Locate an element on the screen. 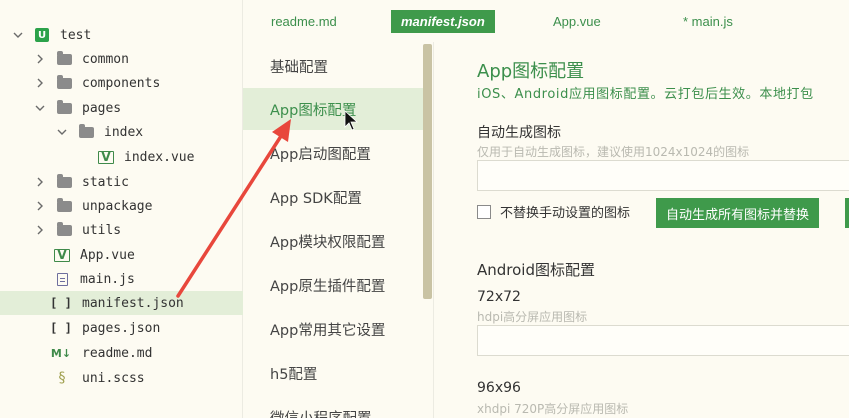 The width and height of the screenshot is (849, 418). tree-item-label: pages.json is located at coordinates (121, 328).